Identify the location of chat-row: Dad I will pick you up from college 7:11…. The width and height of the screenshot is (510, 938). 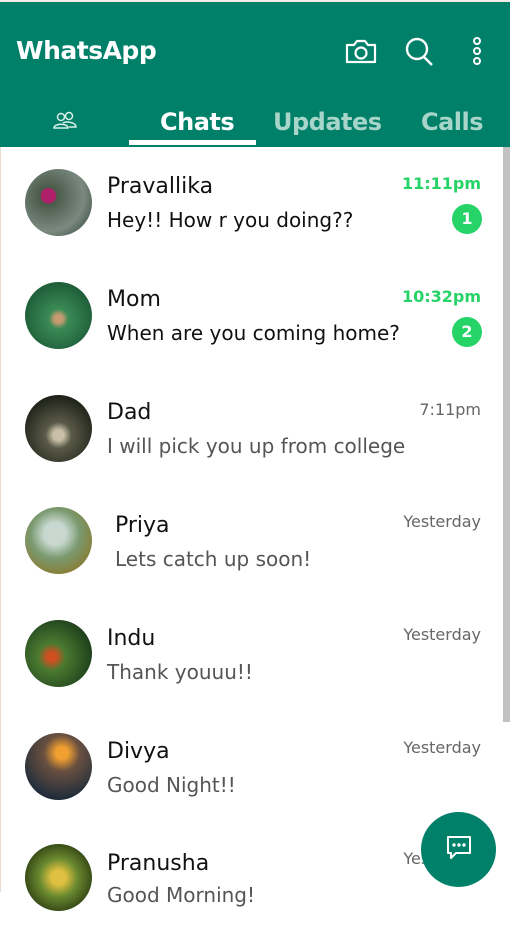
(252, 429).